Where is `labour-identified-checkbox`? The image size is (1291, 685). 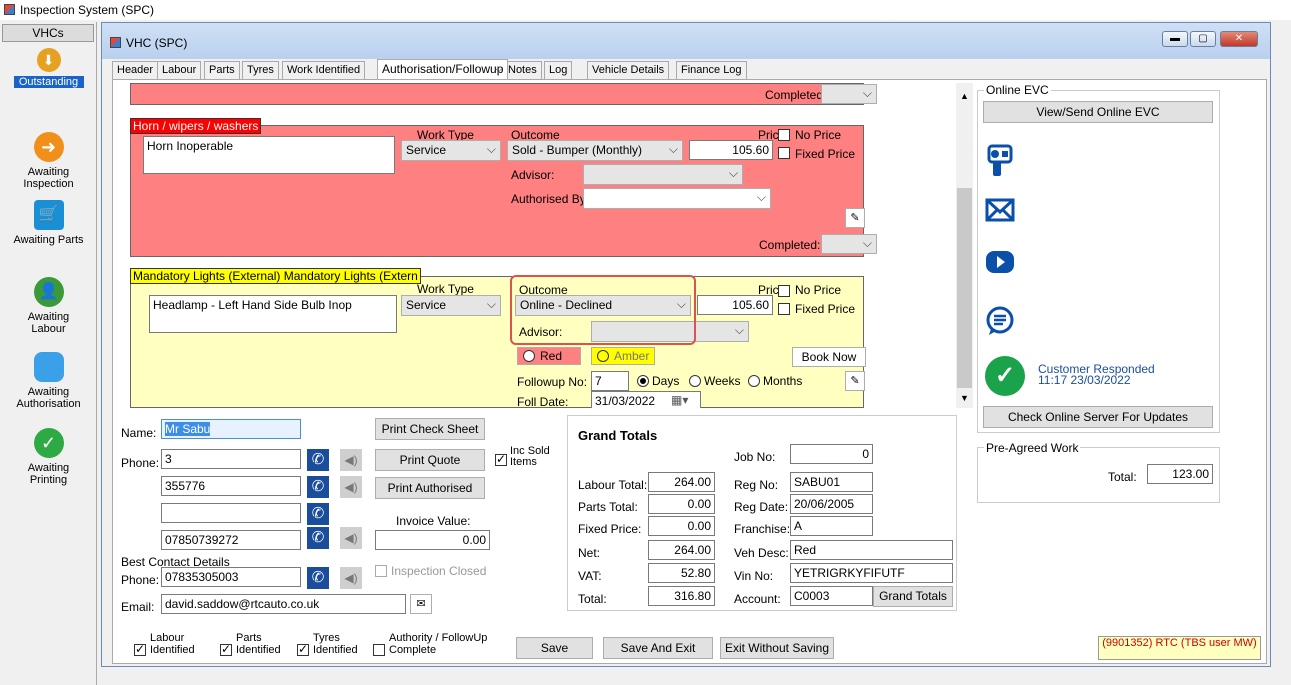
labour-identified-checkbox is located at coordinates (140, 649).